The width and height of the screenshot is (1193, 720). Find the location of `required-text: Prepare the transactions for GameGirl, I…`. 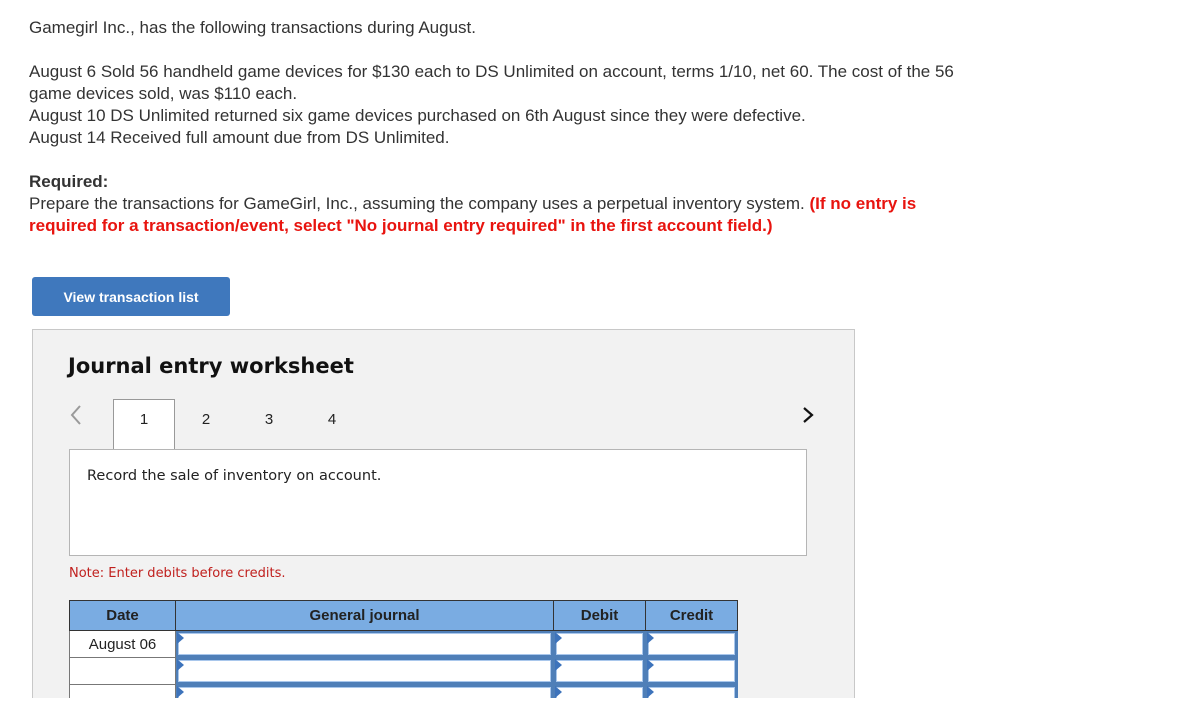

required-text: Prepare the transactions for GameGirl, I… is located at coordinates (417, 203).